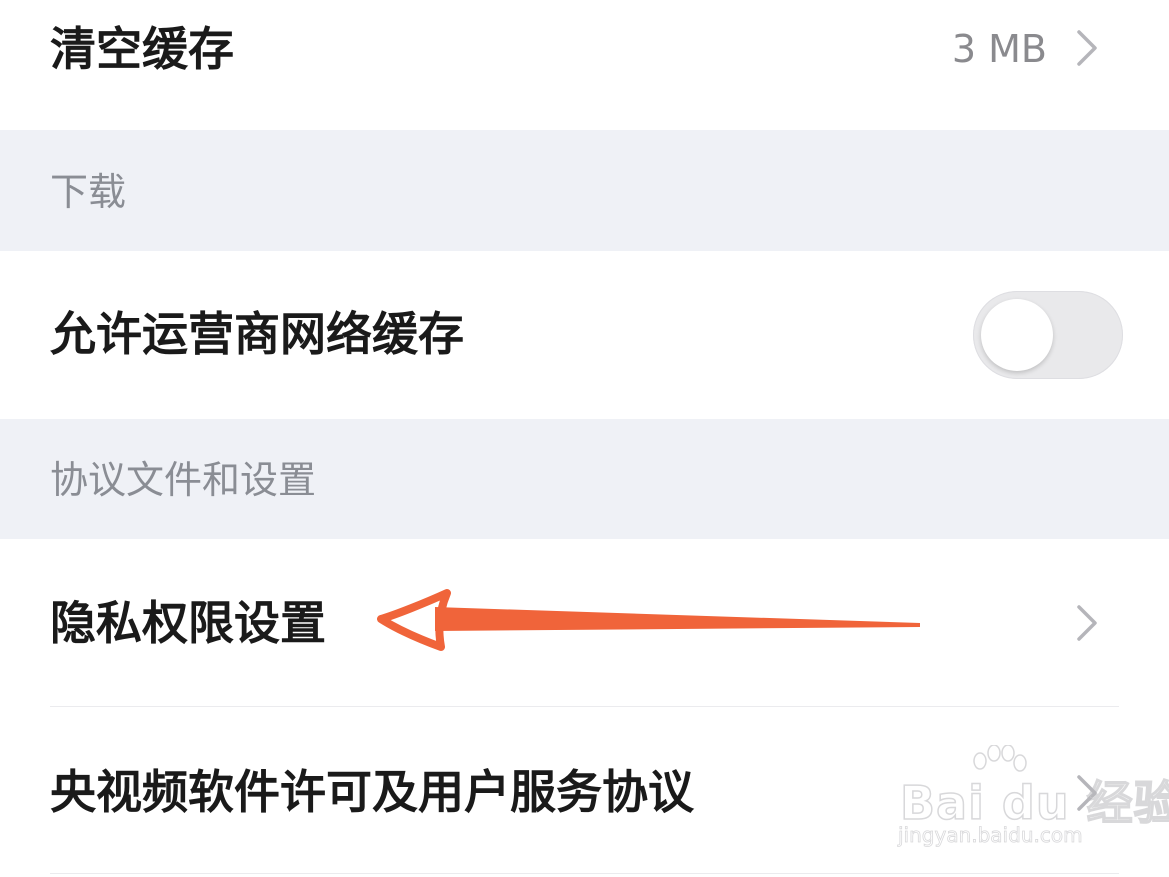 The image size is (1169, 877). What do you see at coordinates (183, 480) in the screenshot?
I see `section-agreements-label: 协议文件和设置` at bounding box center [183, 480].